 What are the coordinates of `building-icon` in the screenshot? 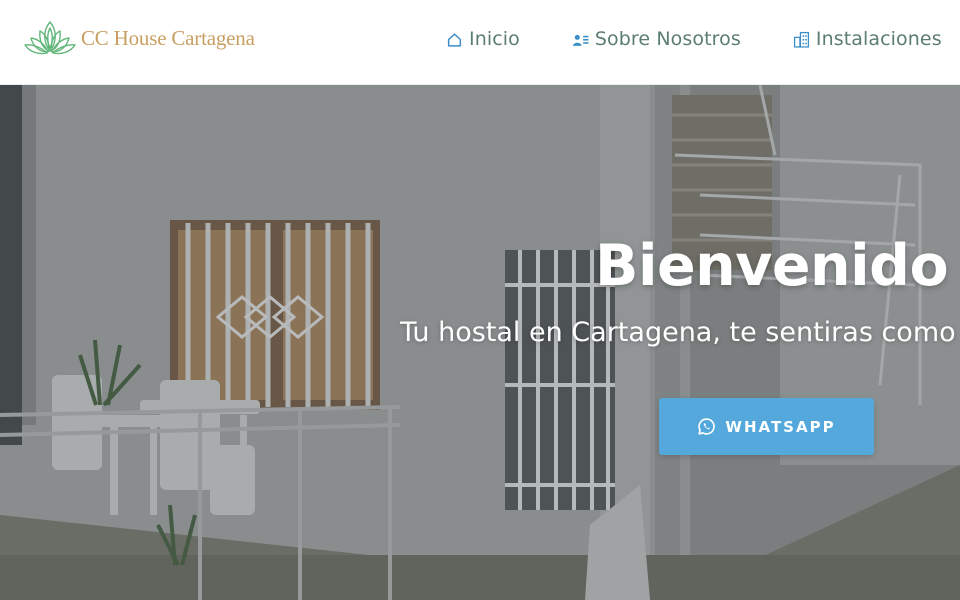 It's located at (801, 39).